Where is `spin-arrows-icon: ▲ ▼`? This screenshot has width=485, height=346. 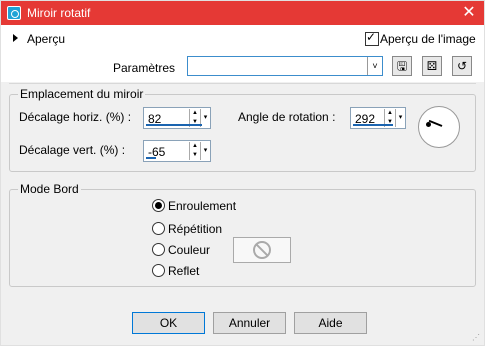
spin-arrows-icon: ▲ ▼ is located at coordinates (194, 151).